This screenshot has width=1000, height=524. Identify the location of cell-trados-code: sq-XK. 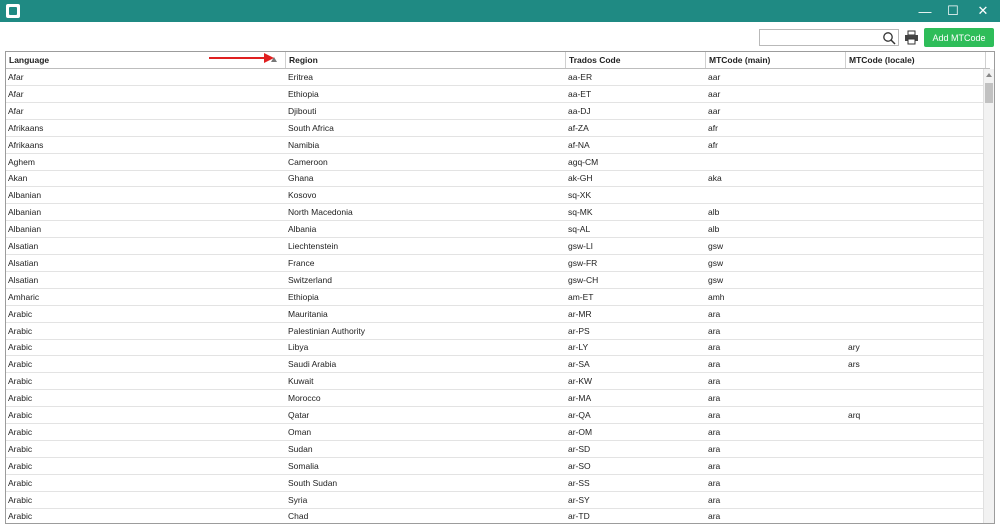
(580, 195).